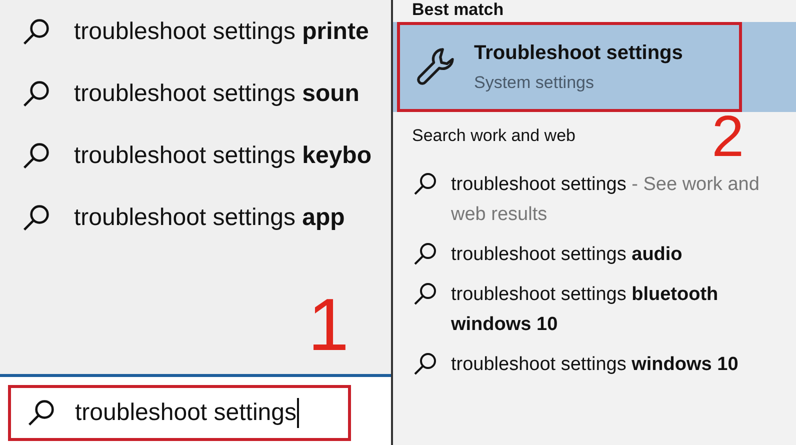 This screenshot has height=445, width=796. What do you see at coordinates (588, 200) in the screenshot?
I see `web-result-item: troubleshoot settings - See work and web results` at bounding box center [588, 200].